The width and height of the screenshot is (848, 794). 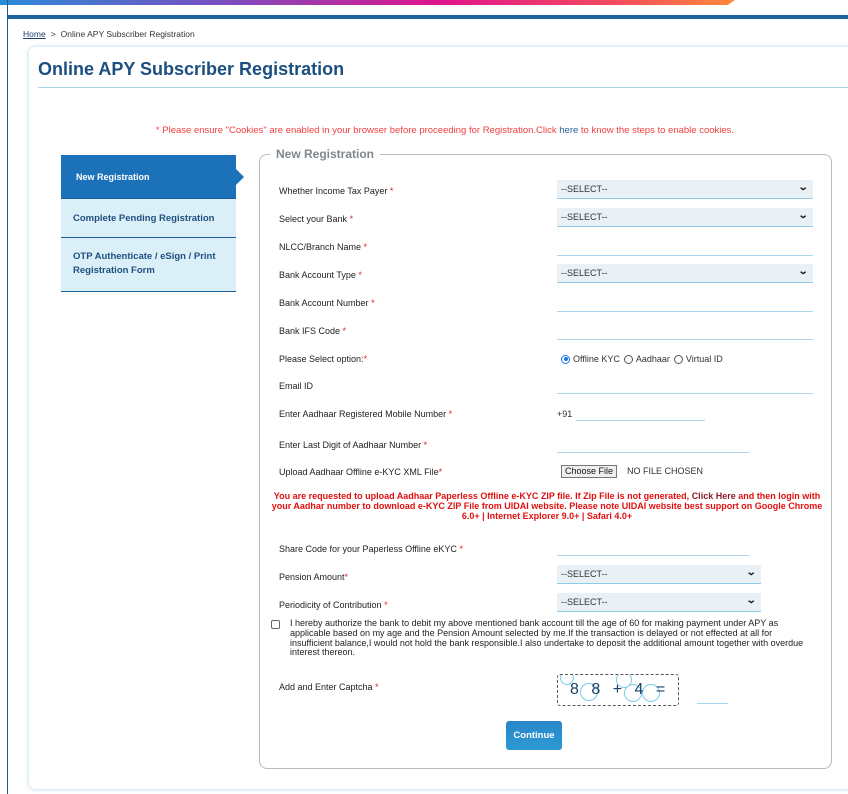 What do you see at coordinates (704, 359) in the screenshot?
I see `radio-label-virtual-id: Virtual ID` at bounding box center [704, 359].